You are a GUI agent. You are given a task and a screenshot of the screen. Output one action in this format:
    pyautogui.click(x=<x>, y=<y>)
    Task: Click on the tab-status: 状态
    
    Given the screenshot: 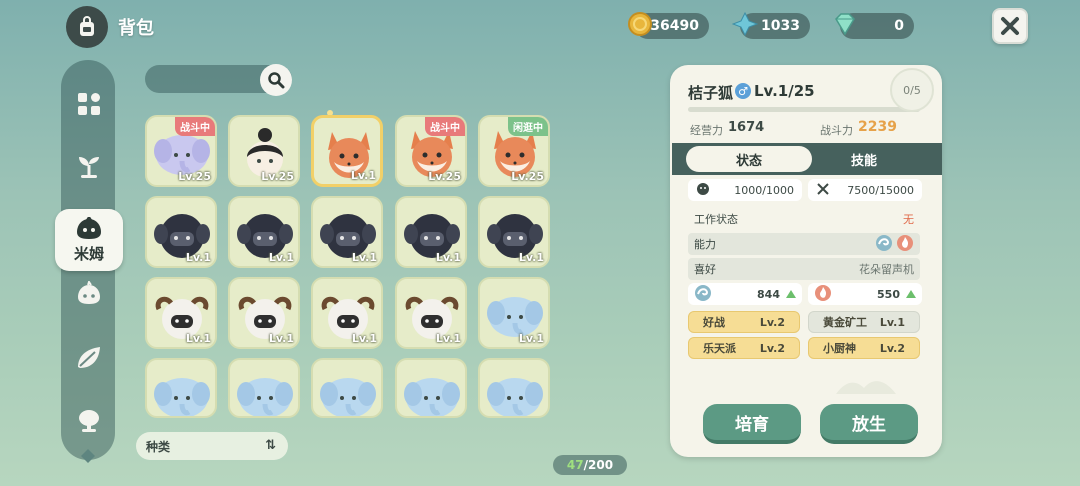 What is the action you would take?
    pyautogui.click(x=749, y=159)
    